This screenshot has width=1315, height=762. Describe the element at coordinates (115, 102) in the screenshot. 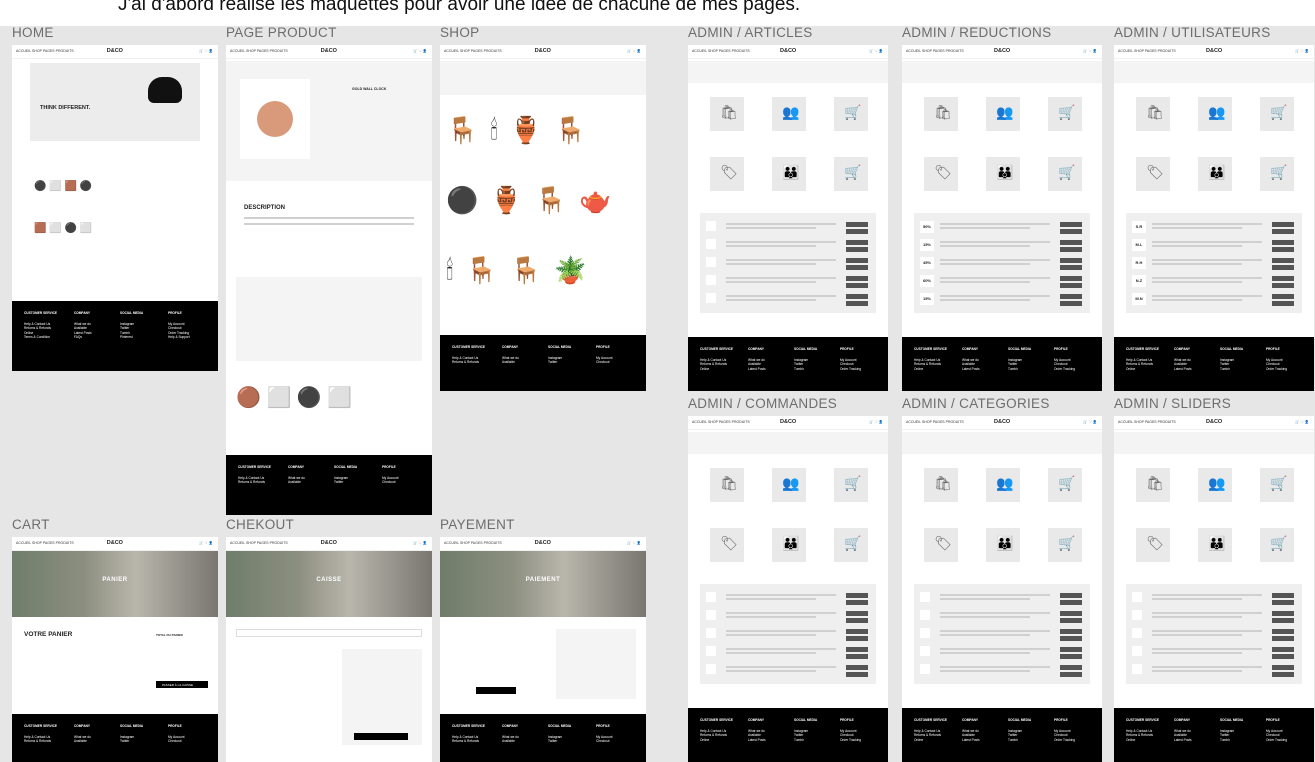

I see `hero-banner: THINK DIFFERENT.` at that location.